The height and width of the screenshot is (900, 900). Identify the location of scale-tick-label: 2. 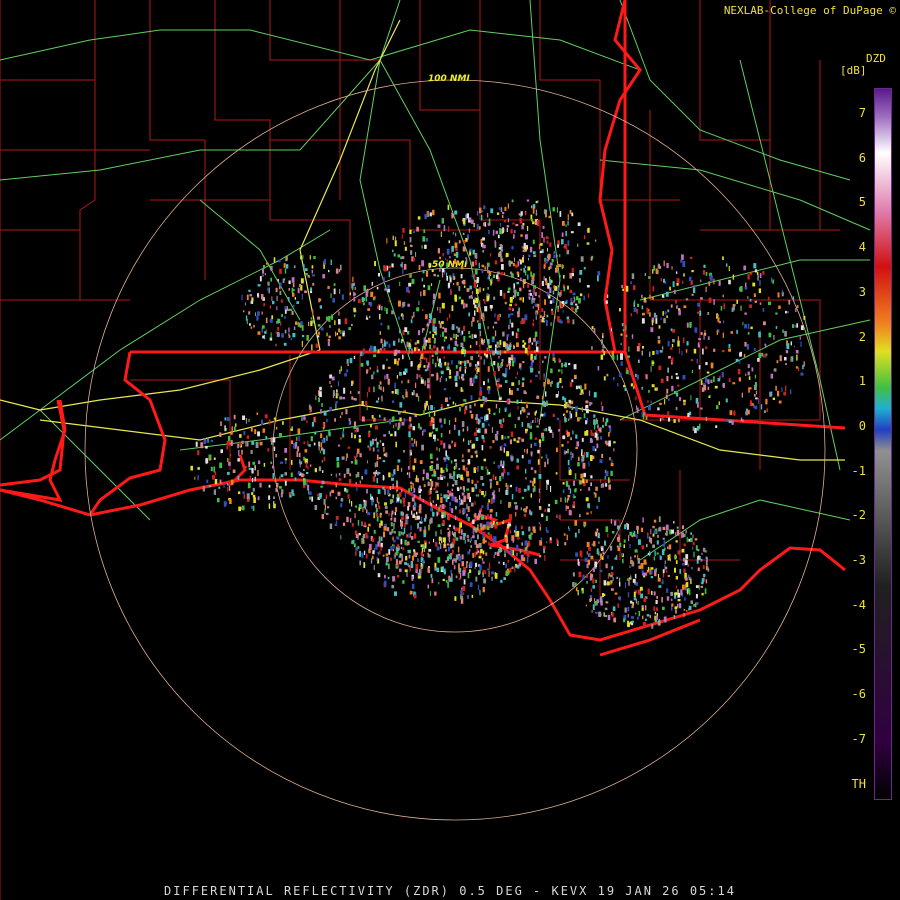
(862, 336).